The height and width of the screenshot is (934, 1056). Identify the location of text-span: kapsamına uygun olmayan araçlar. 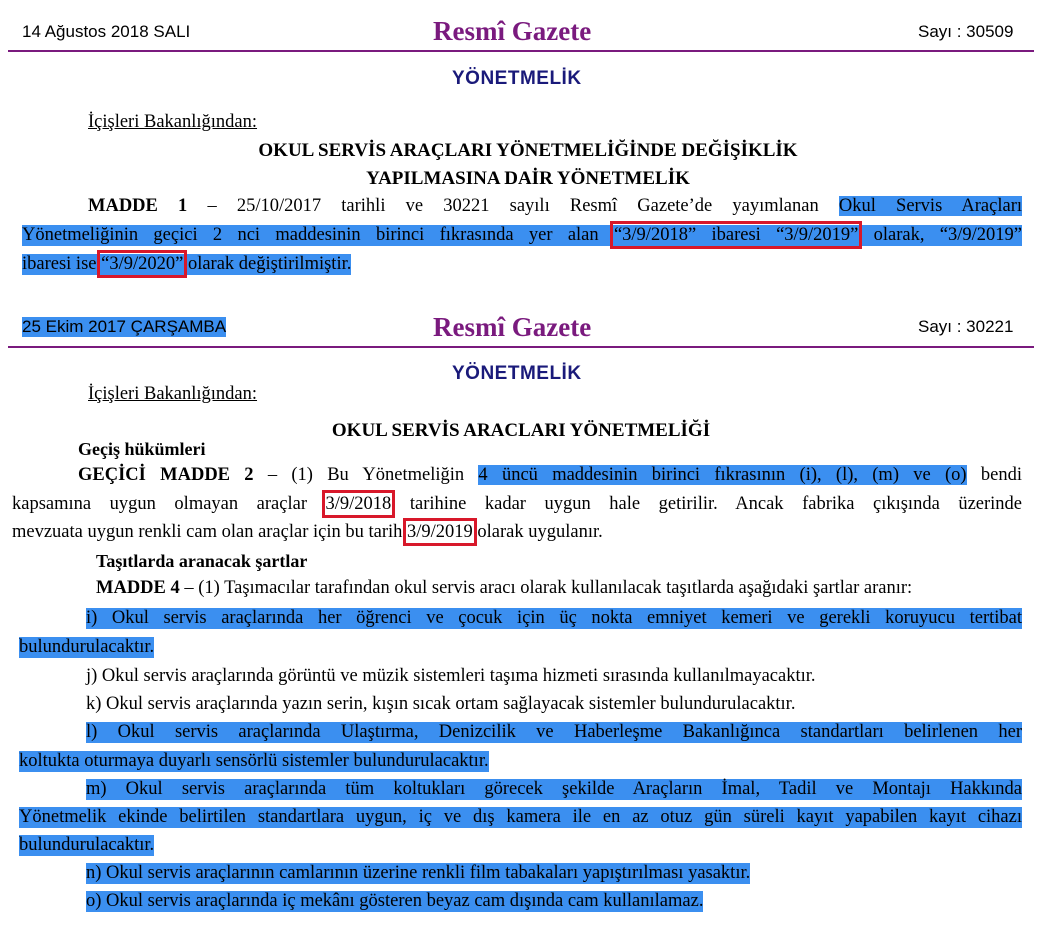
(169, 504).